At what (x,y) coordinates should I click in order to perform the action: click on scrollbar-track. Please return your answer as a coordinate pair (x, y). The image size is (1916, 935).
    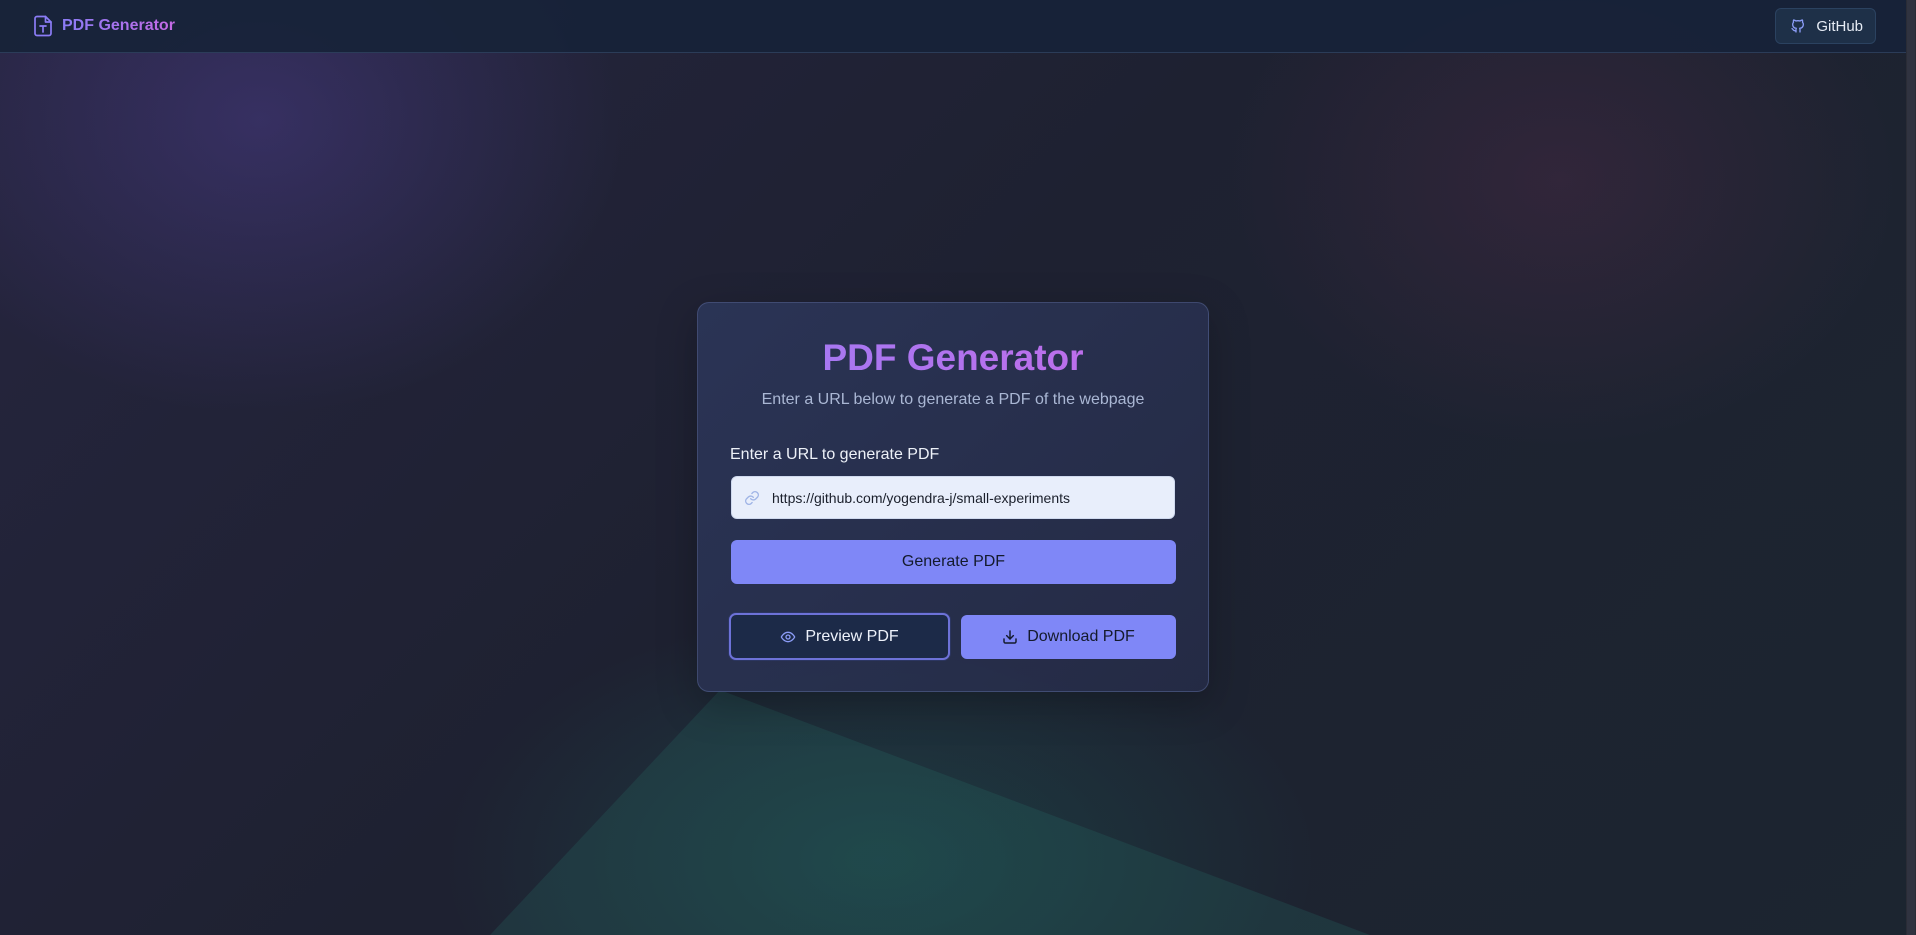
    Looking at the image, I should click on (1911, 467).